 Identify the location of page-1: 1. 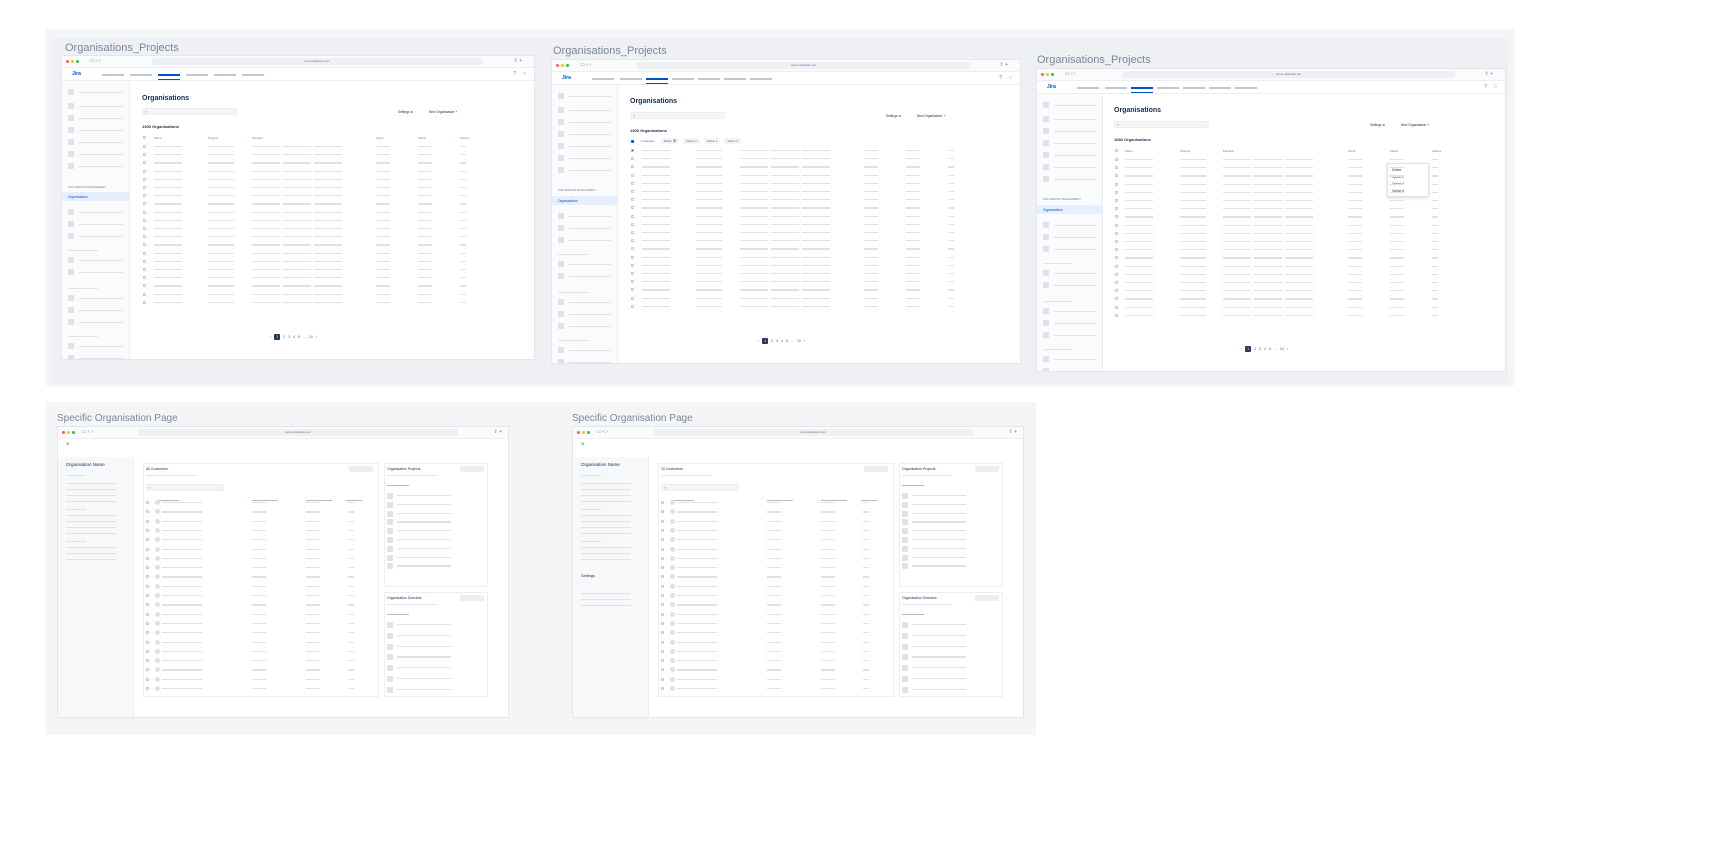
(765, 341).